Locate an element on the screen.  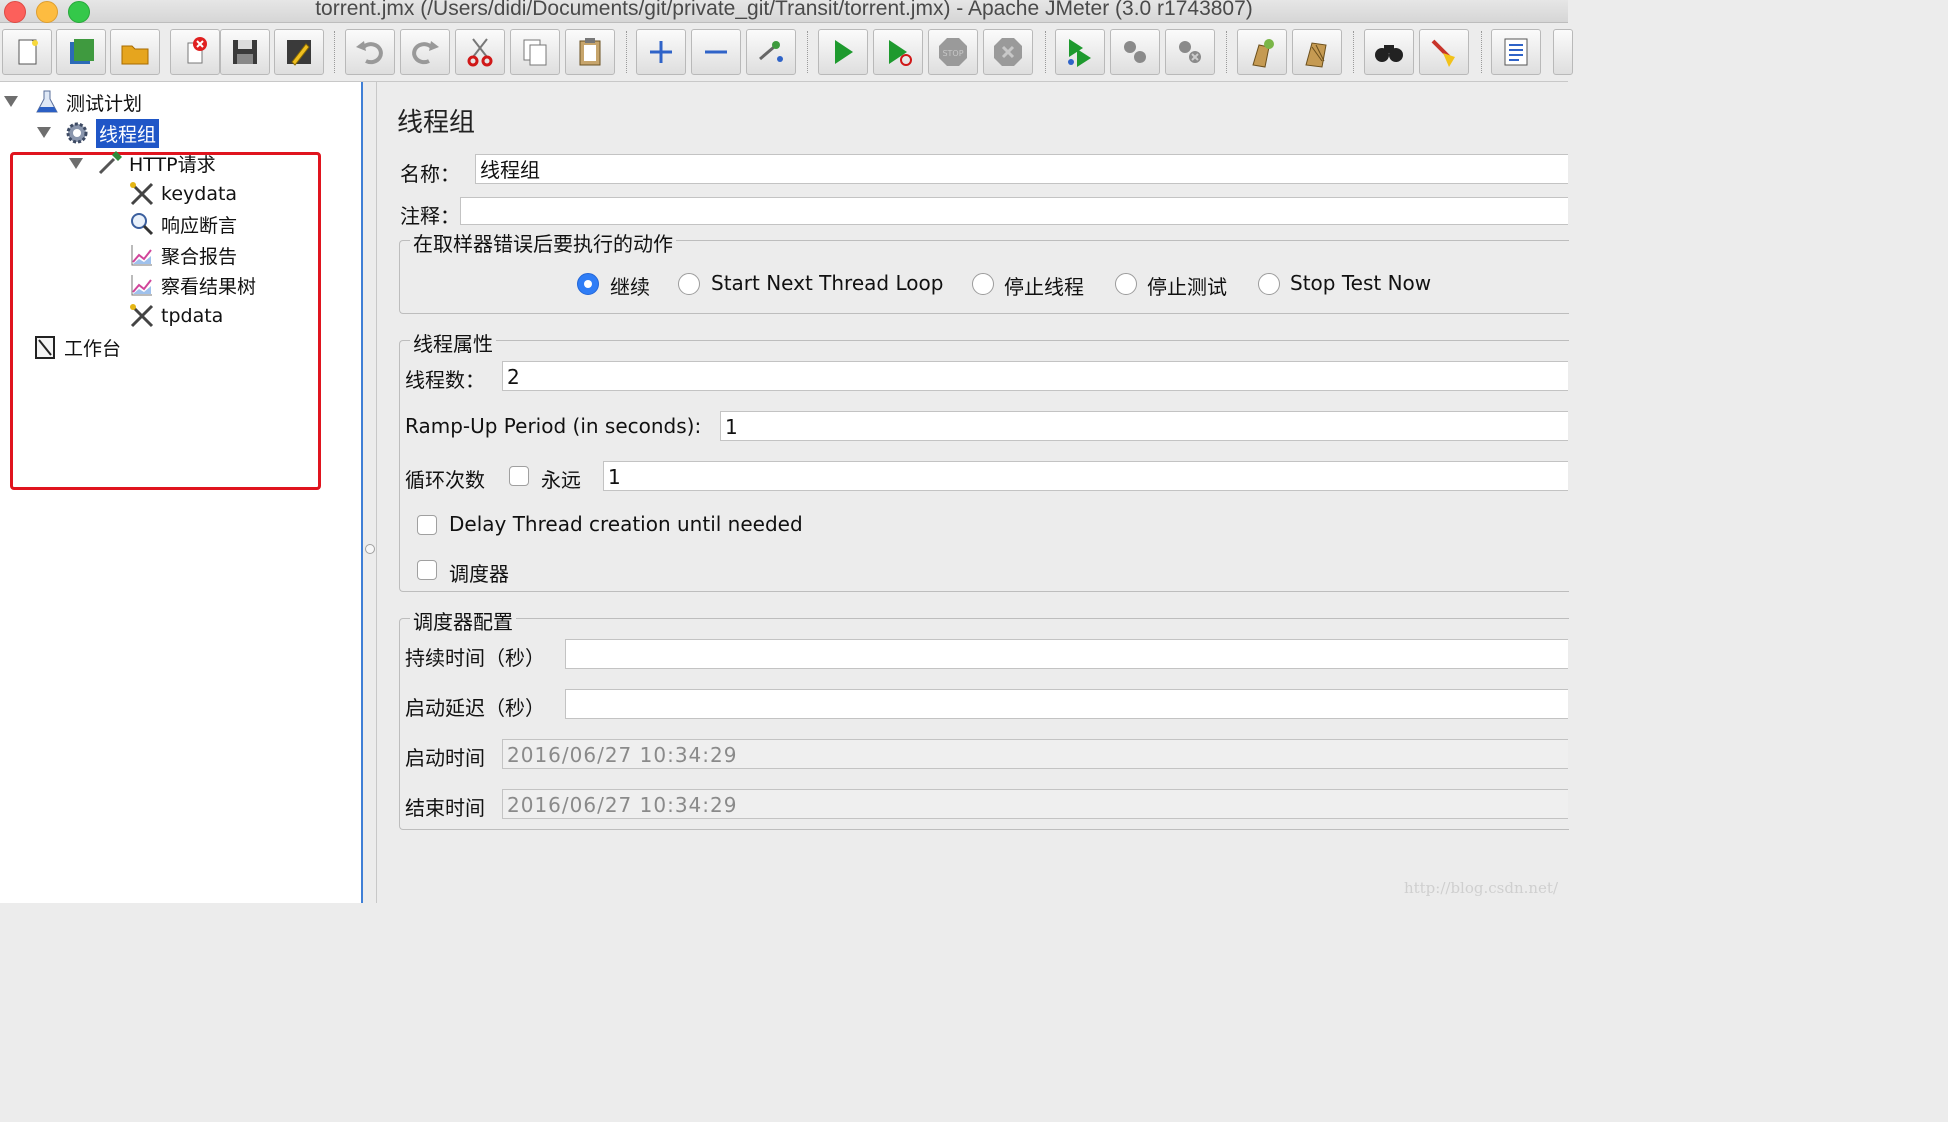
tree-item-test-plan: 测试计划 is located at coordinates (87, 102).